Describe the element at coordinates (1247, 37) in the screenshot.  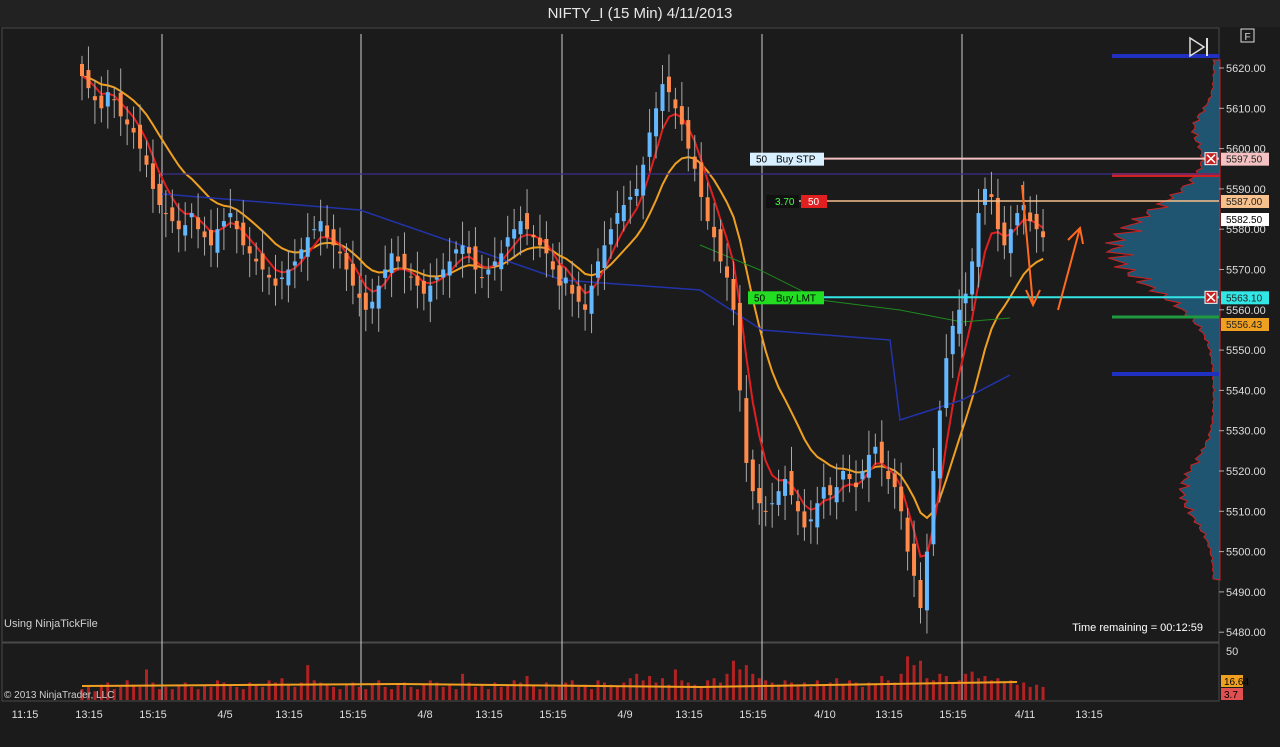
I see `f-button-label: F` at that location.